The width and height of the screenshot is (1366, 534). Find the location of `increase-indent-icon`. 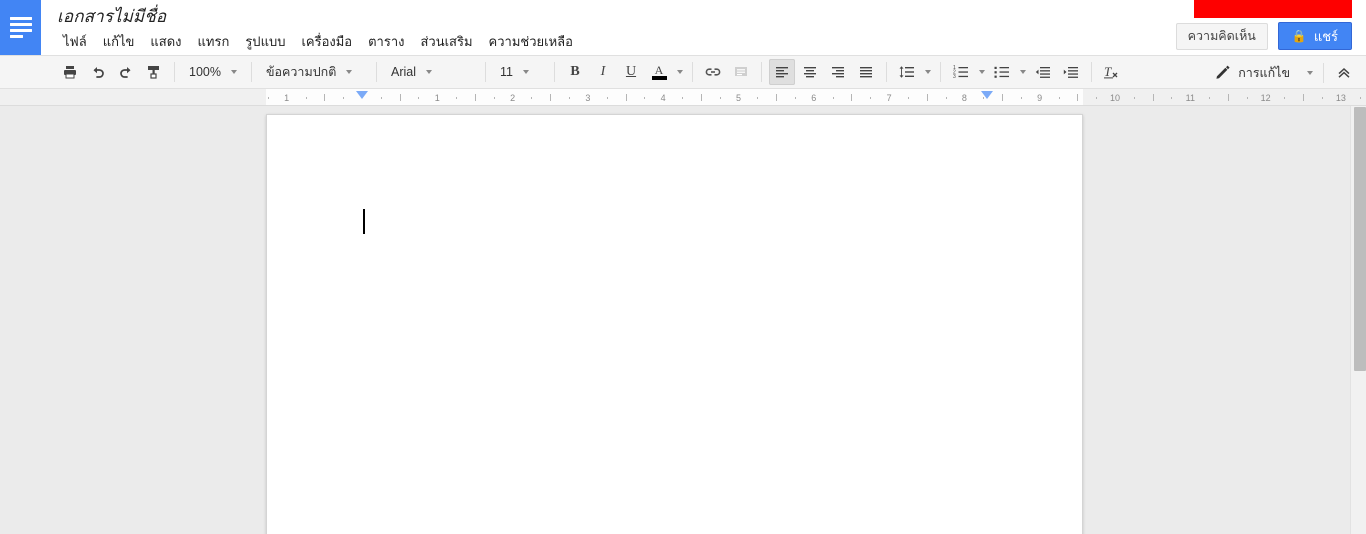

increase-indent-icon is located at coordinates (1071, 72).